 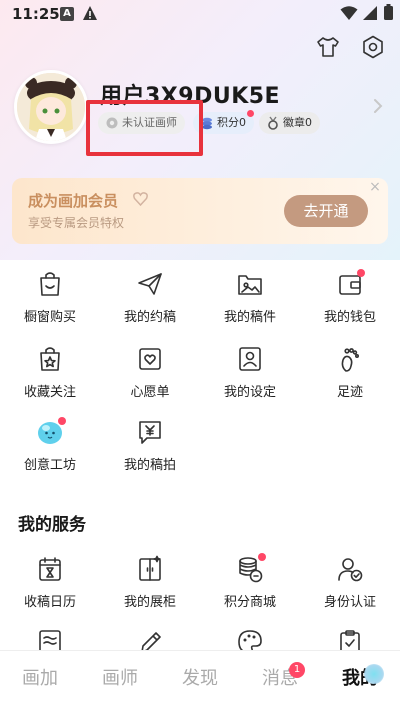 What do you see at coordinates (150, 380) in the screenshot?
I see `grid-item-wishlist: 心愿单` at bounding box center [150, 380].